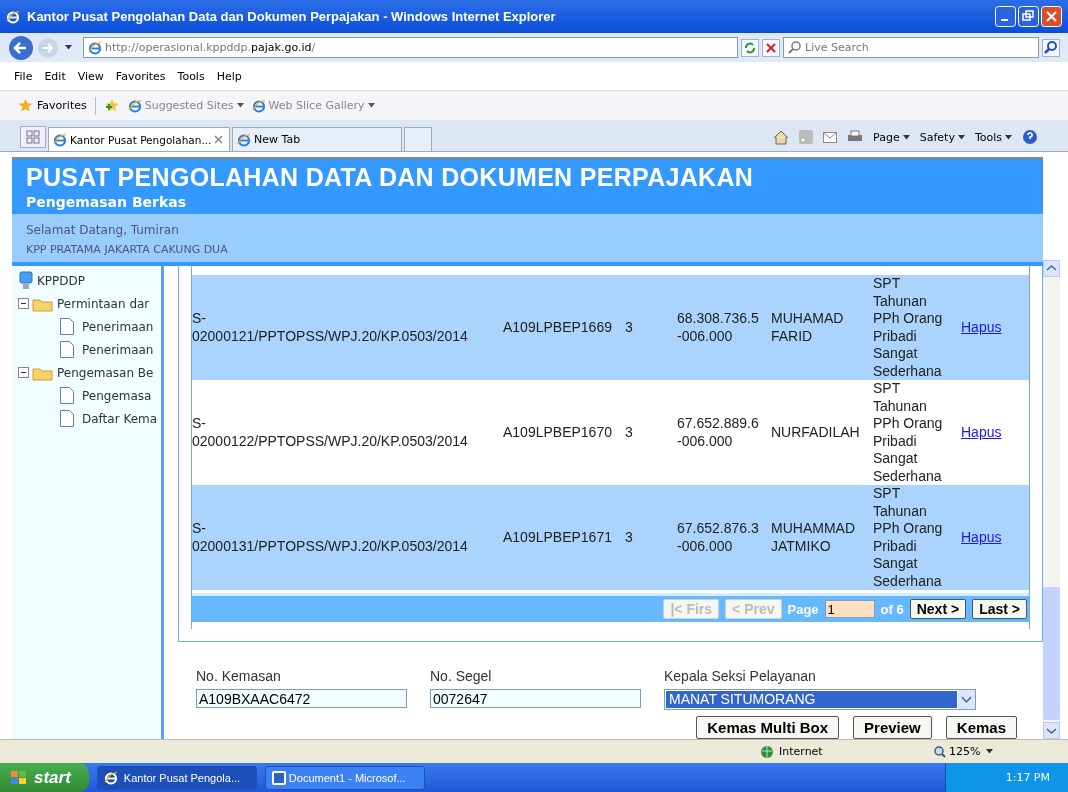 The image size is (1068, 792). What do you see at coordinates (999, 609) in the screenshot?
I see `last-button: Last >` at bounding box center [999, 609].